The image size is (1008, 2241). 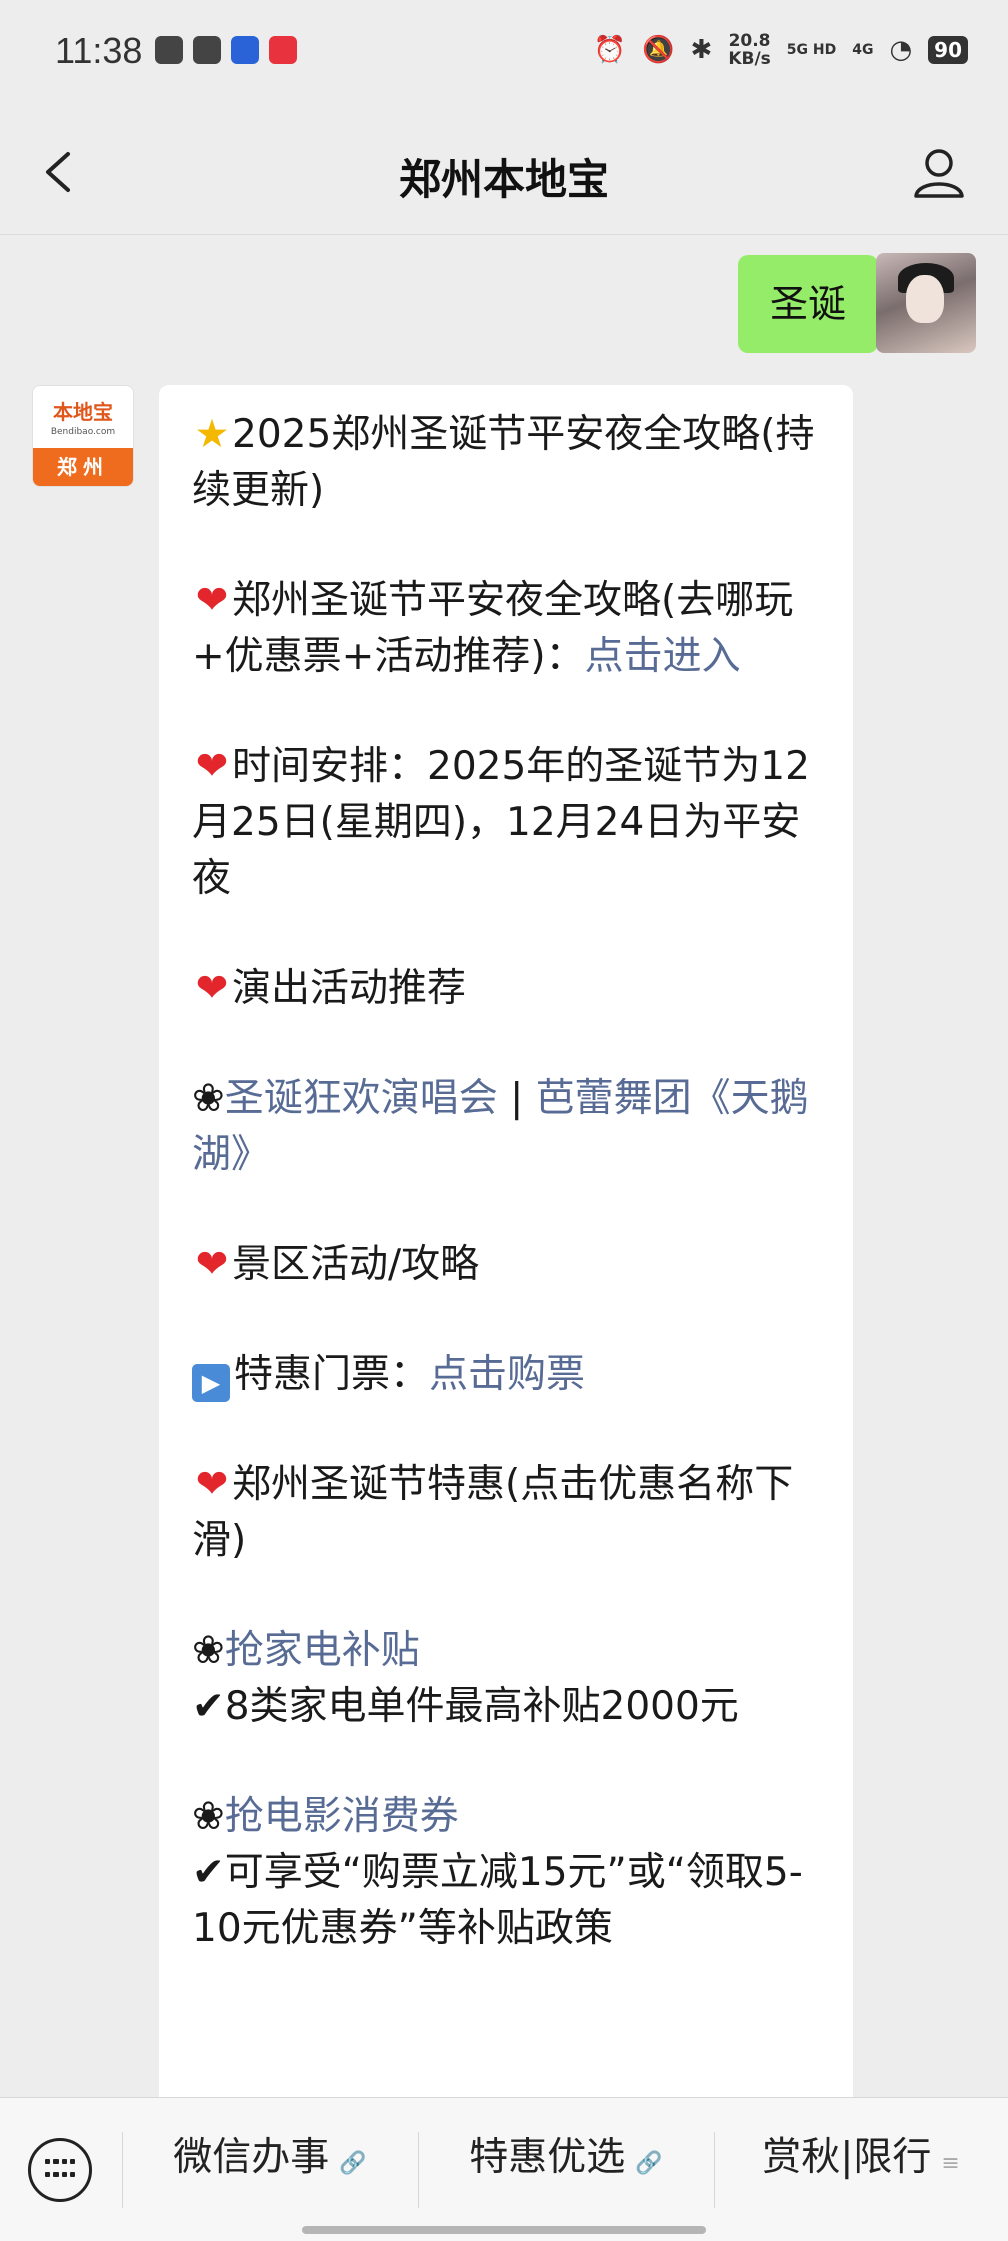 What do you see at coordinates (781, 50) in the screenshot?
I see `status-icons: ⏰ 🔕 ✱ 20.8 KB/s 5G HD 4G ◔ 90` at bounding box center [781, 50].